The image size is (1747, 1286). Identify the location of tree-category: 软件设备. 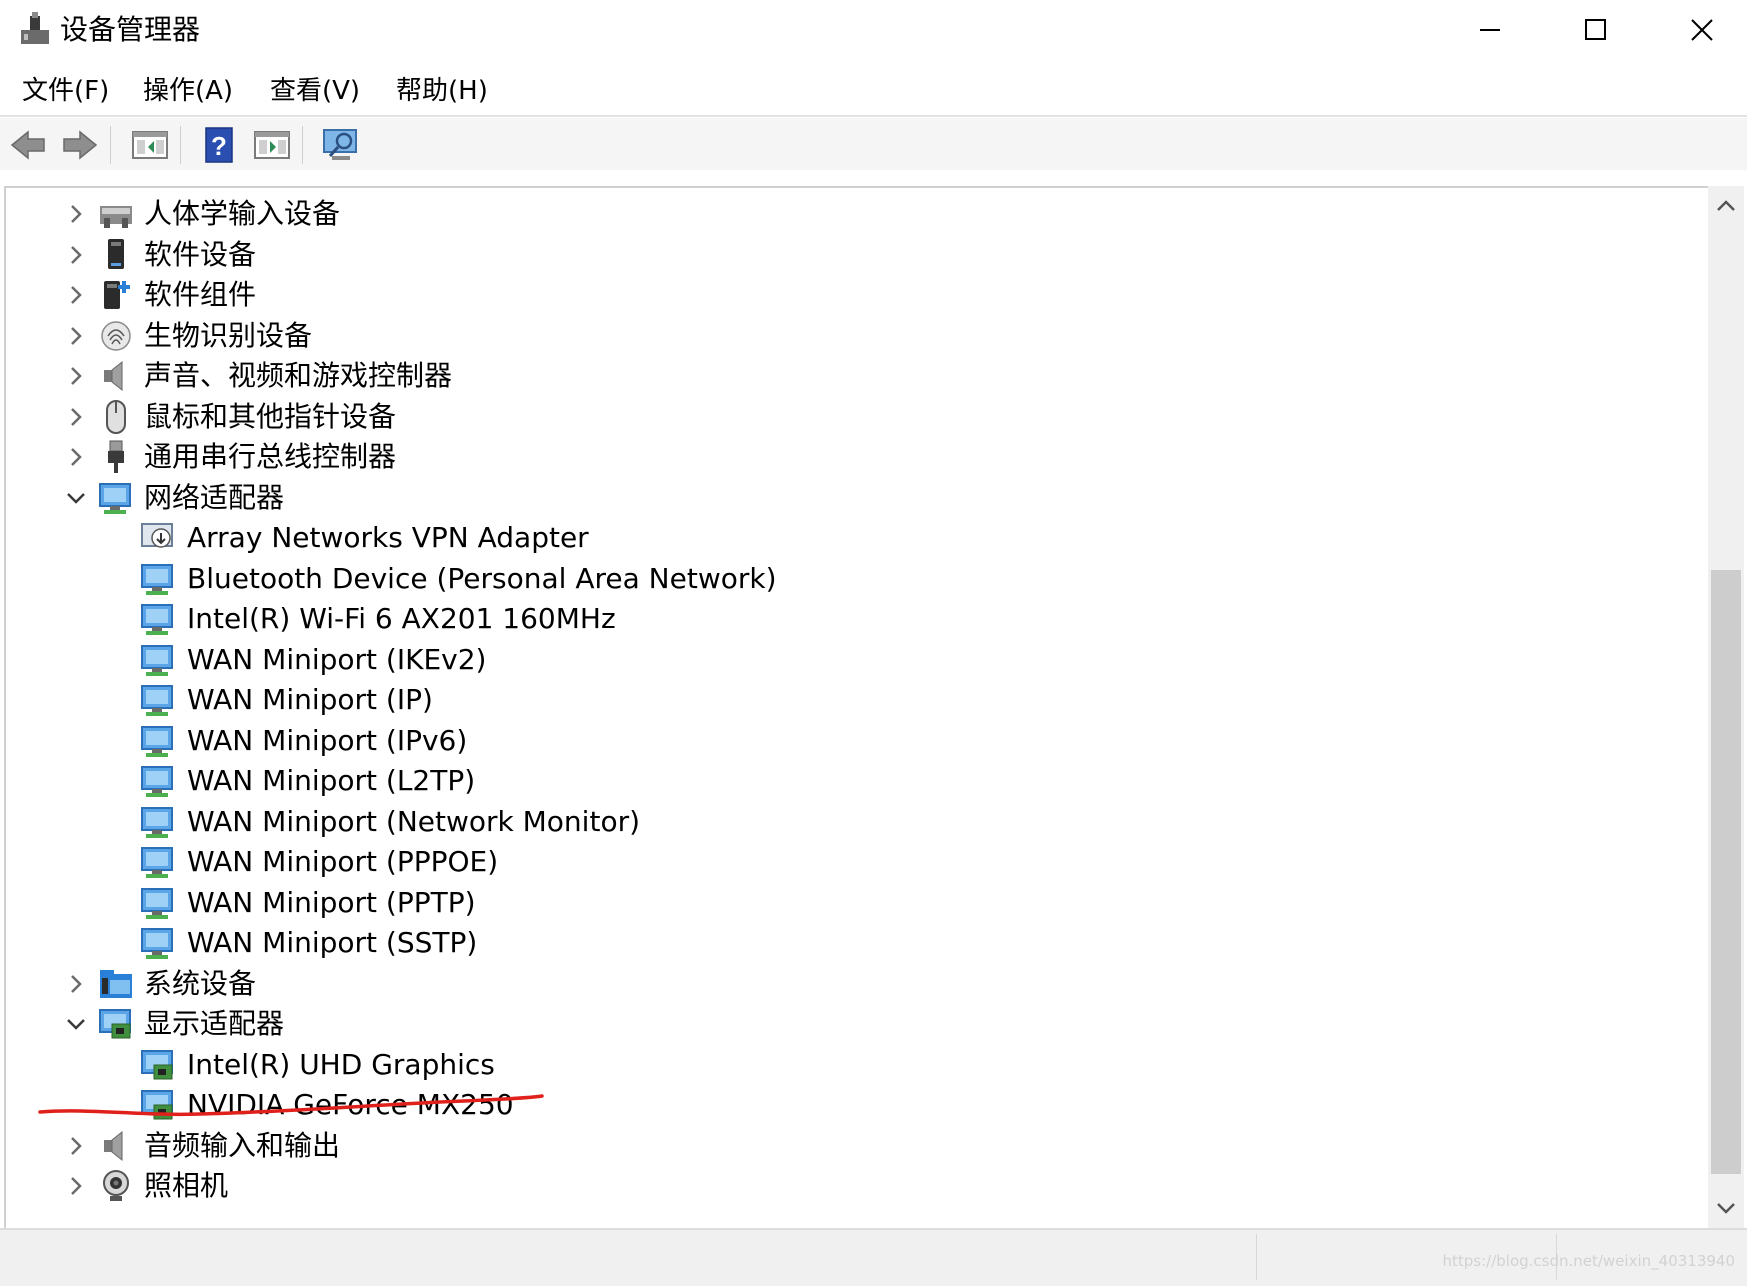
(851, 255).